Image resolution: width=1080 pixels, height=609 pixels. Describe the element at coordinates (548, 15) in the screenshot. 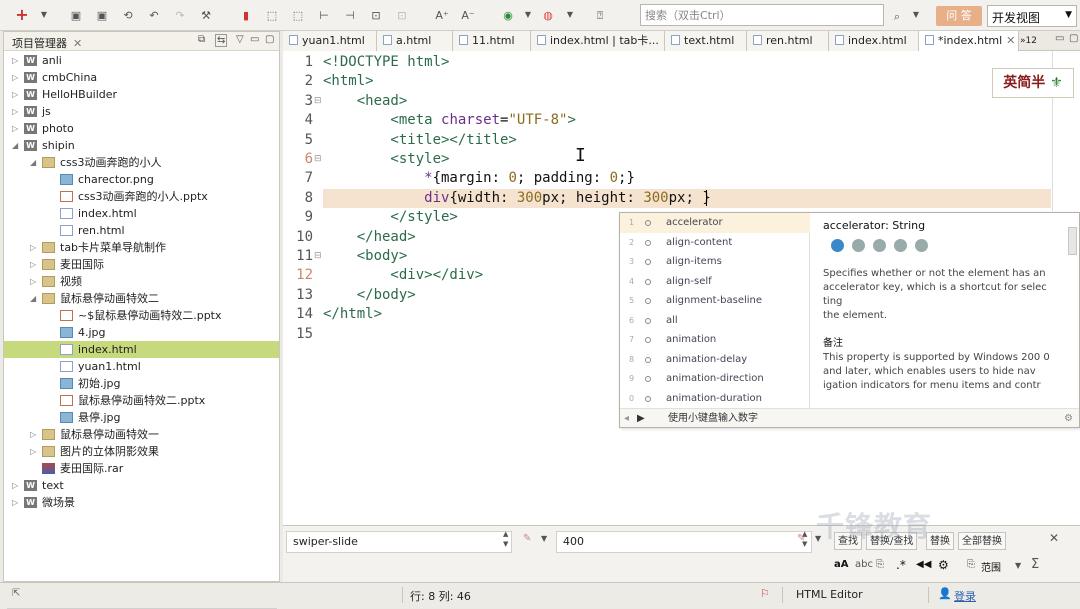

I see `browser-chrome-icon: ◍` at that location.